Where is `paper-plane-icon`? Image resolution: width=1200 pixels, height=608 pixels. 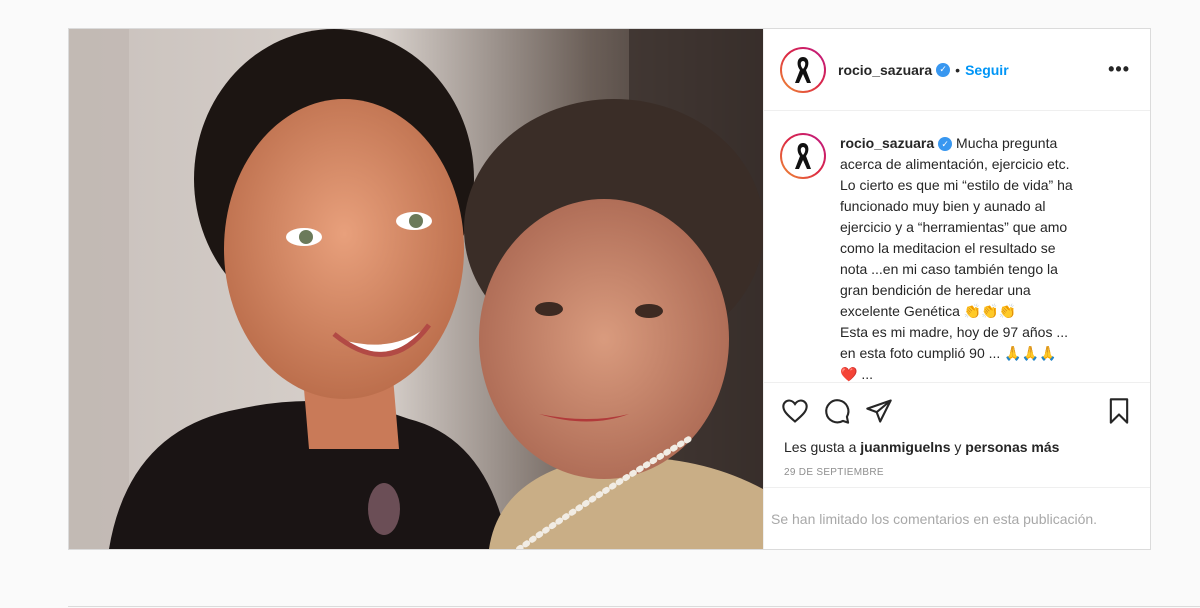
paper-plane-icon is located at coordinates (879, 411).